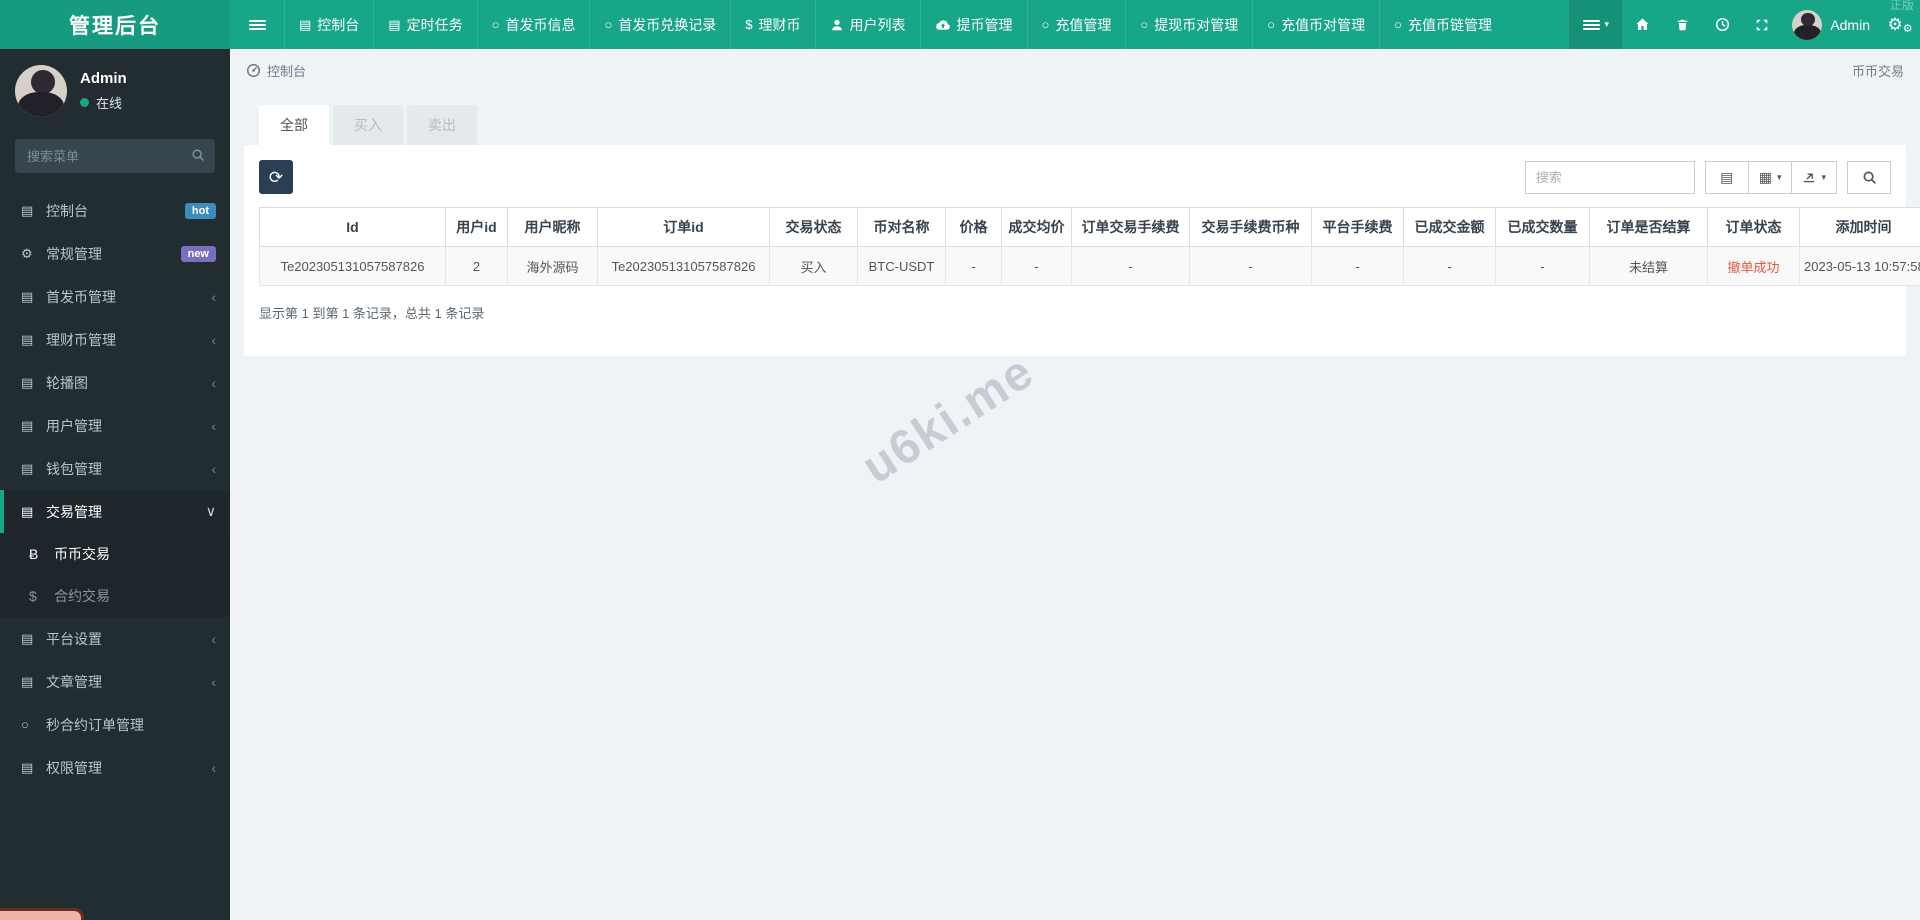 This screenshot has width=1920, height=920. What do you see at coordinates (115, 339) in the screenshot?
I see `sidebar-item: ▤ 理财币管理 ‹` at bounding box center [115, 339].